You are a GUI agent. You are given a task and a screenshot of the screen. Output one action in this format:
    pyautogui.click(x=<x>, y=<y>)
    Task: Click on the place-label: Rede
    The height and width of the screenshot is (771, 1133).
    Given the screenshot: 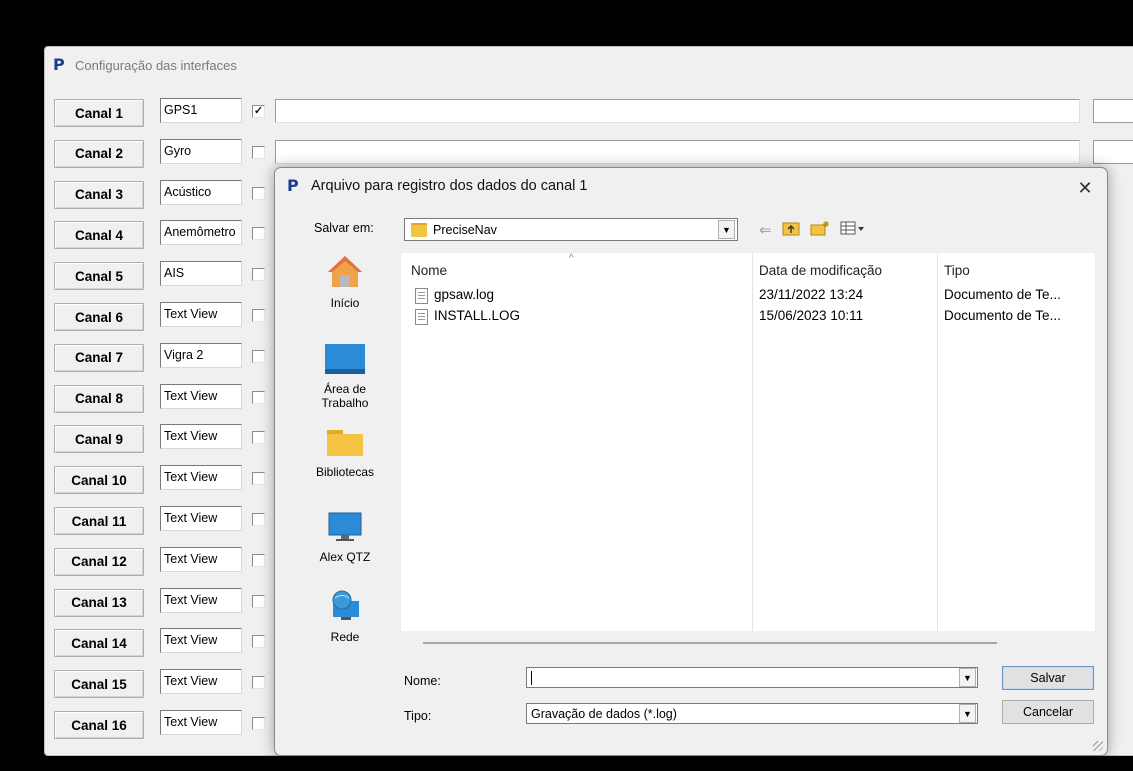 What is the action you would take?
    pyautogui.click(x=345, y=637)
    